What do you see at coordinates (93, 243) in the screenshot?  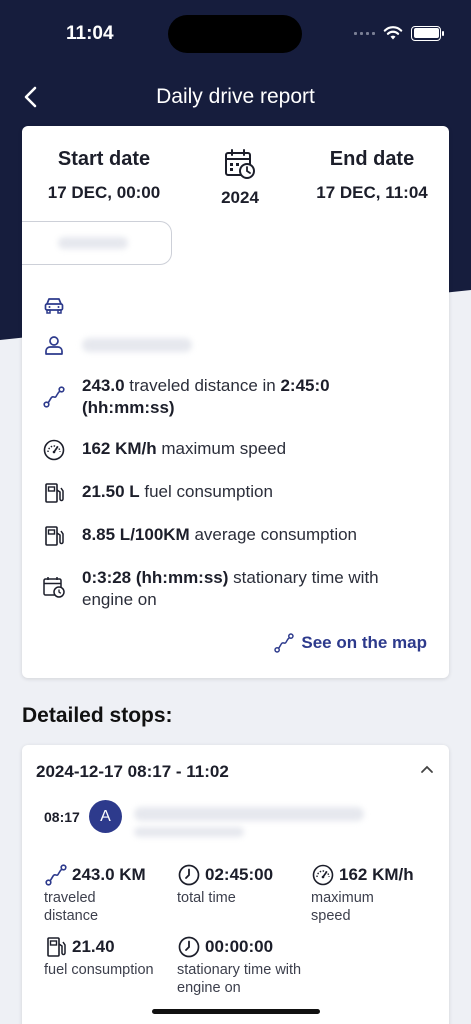 I see `redacted-text` at bounding box center [93, 243].